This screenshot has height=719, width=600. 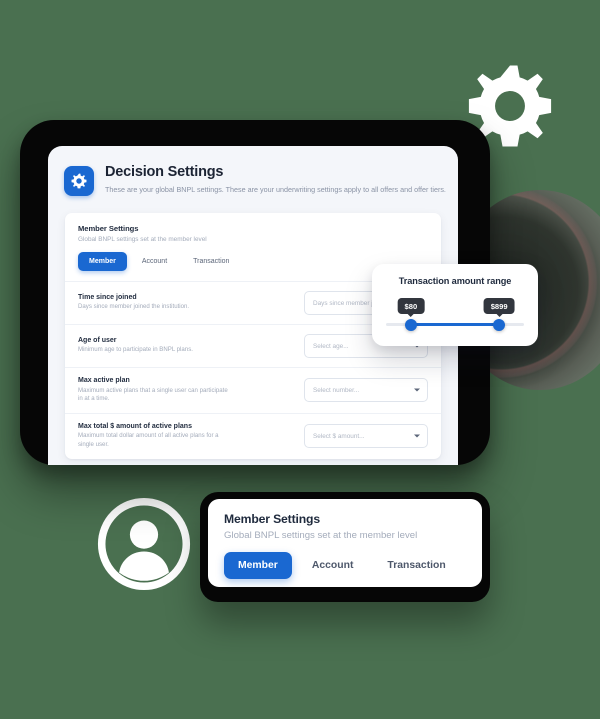 I want to click on setting-title: Age of user, so click(x=97, y=340).